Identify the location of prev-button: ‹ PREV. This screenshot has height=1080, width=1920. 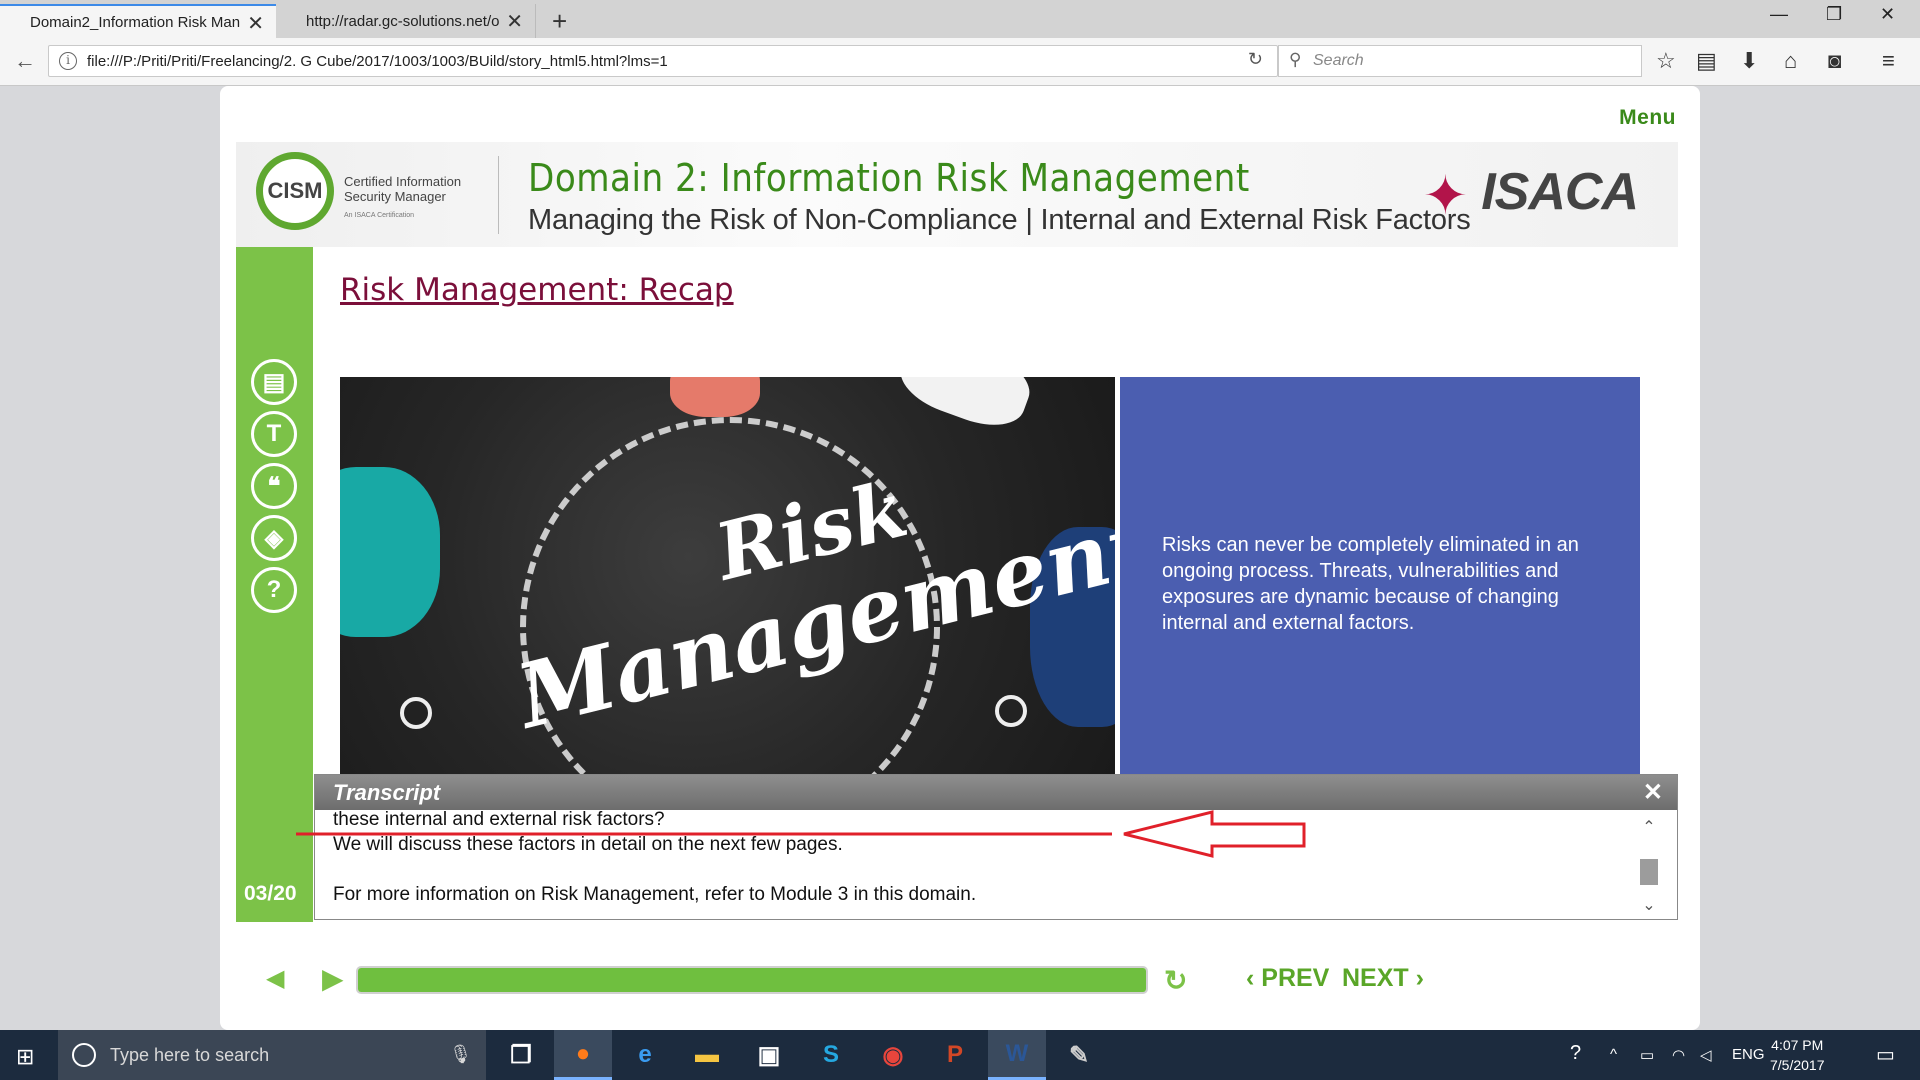
(1287, 978).